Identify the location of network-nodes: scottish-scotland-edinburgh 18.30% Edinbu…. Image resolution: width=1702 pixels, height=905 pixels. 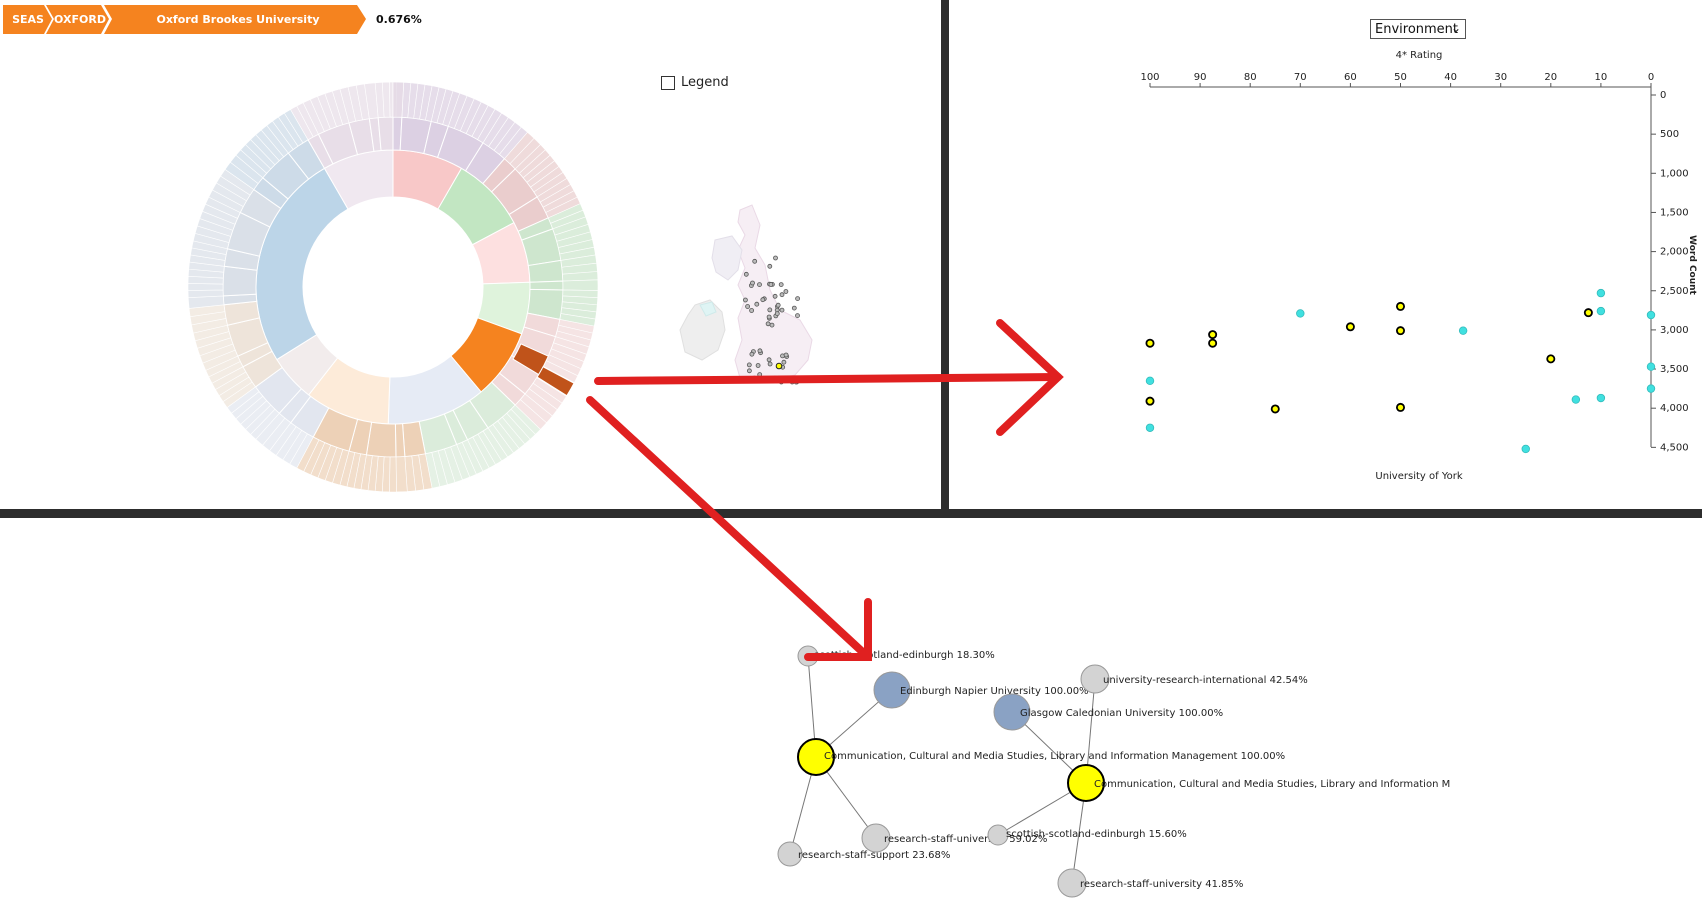
(1113, 771).